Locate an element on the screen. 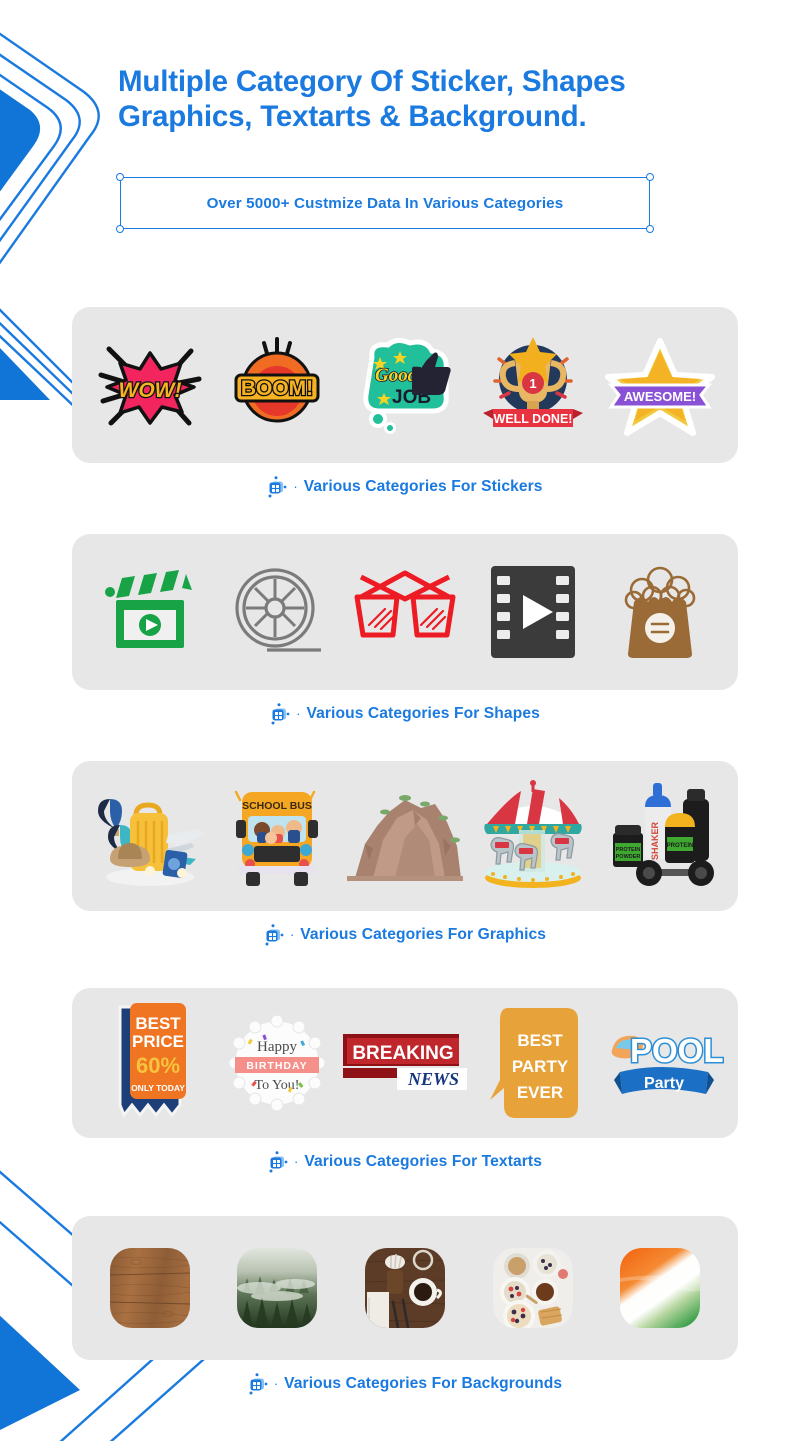 The width and height of the screenshot is (811, 1441). item-film-reel-shape is located at coordinates (277, 612).